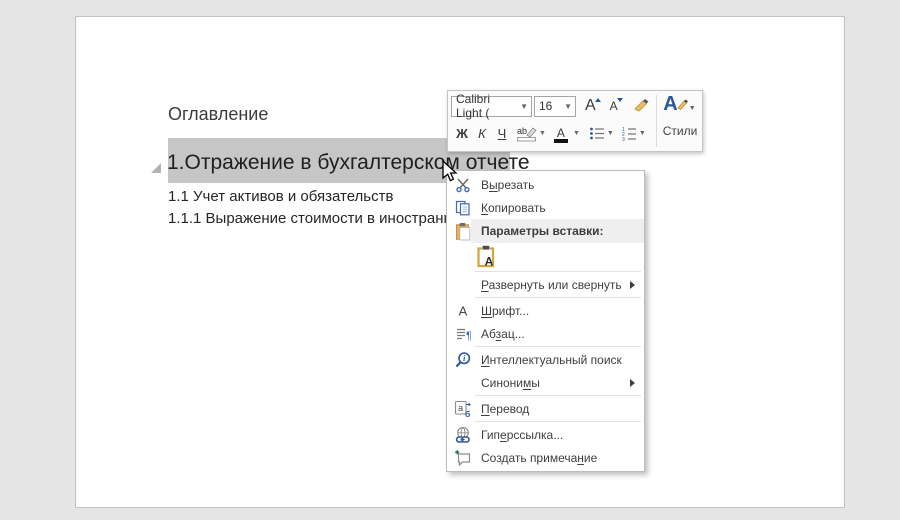 Image resolution: width=900 pixels, height=520 pixels. Describe the element at coordinates (545, 256) in the screenshot. I see `menu-item-paste-keep-text: A` at that location.